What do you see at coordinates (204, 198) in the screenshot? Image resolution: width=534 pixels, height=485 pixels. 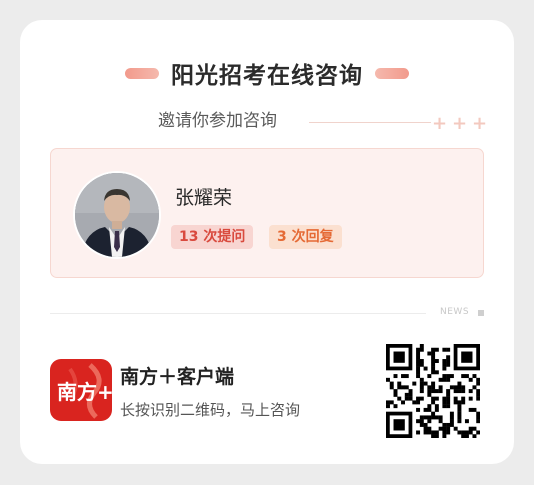 I see `expert-name: 张耀荣` at bounding box center [204, 198].